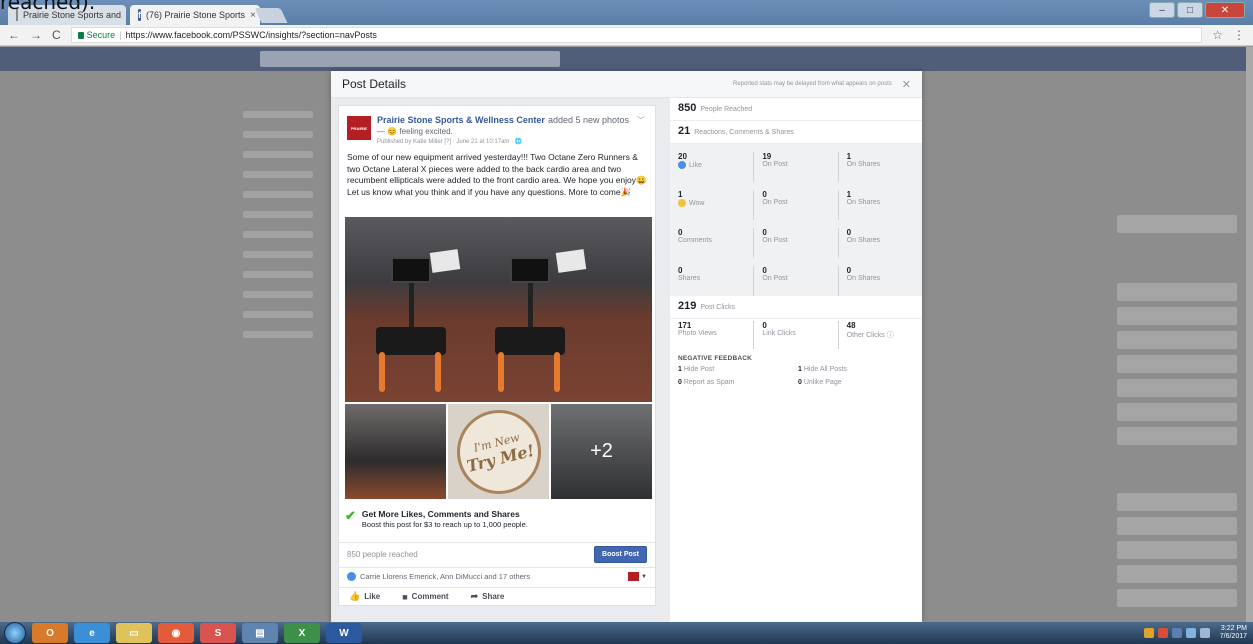 The image size is (1253, 644). What do you see at coordinates (461, 120) in the screenshot?
I see `page-name-link: Prairie Stone Sports & Wellness Center` at bounding box center [461, 120].